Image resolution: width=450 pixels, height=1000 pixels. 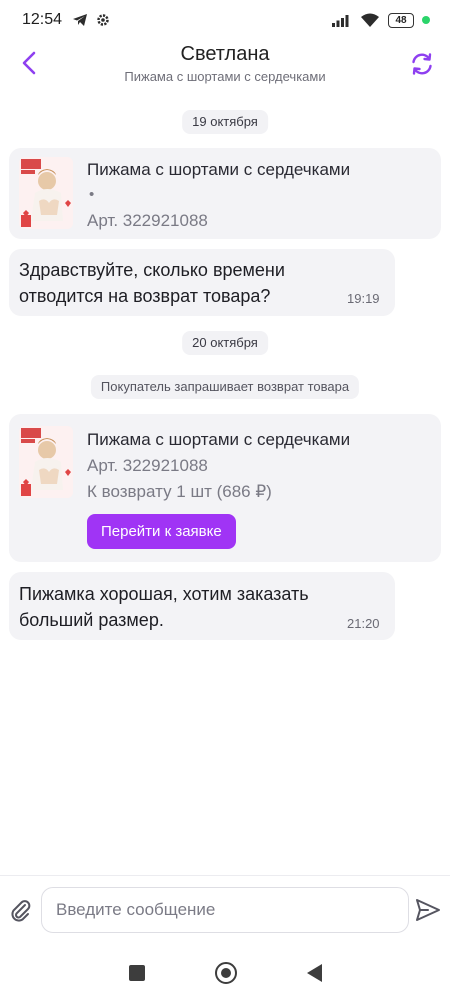 What do you see at coordinates (66, 20) in the screenshot?
I see `status-bar-left: 12:54` at bounding box center [66, 20].